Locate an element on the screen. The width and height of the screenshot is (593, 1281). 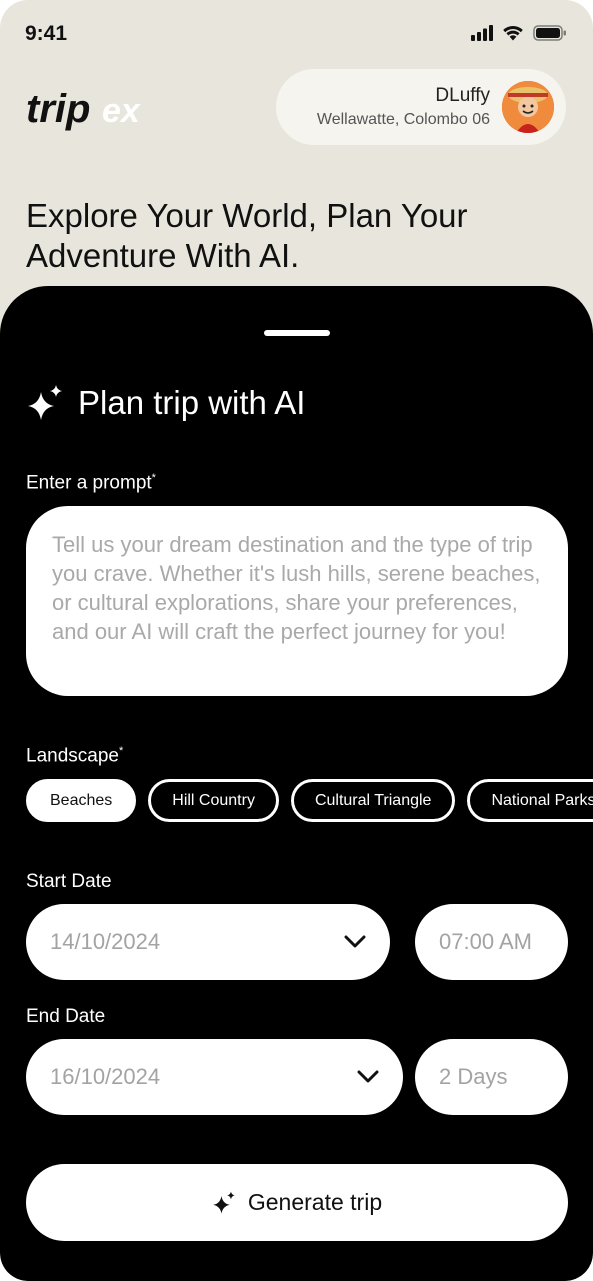
landscape-label-text: Landscape is located at coordinates (72, 756).